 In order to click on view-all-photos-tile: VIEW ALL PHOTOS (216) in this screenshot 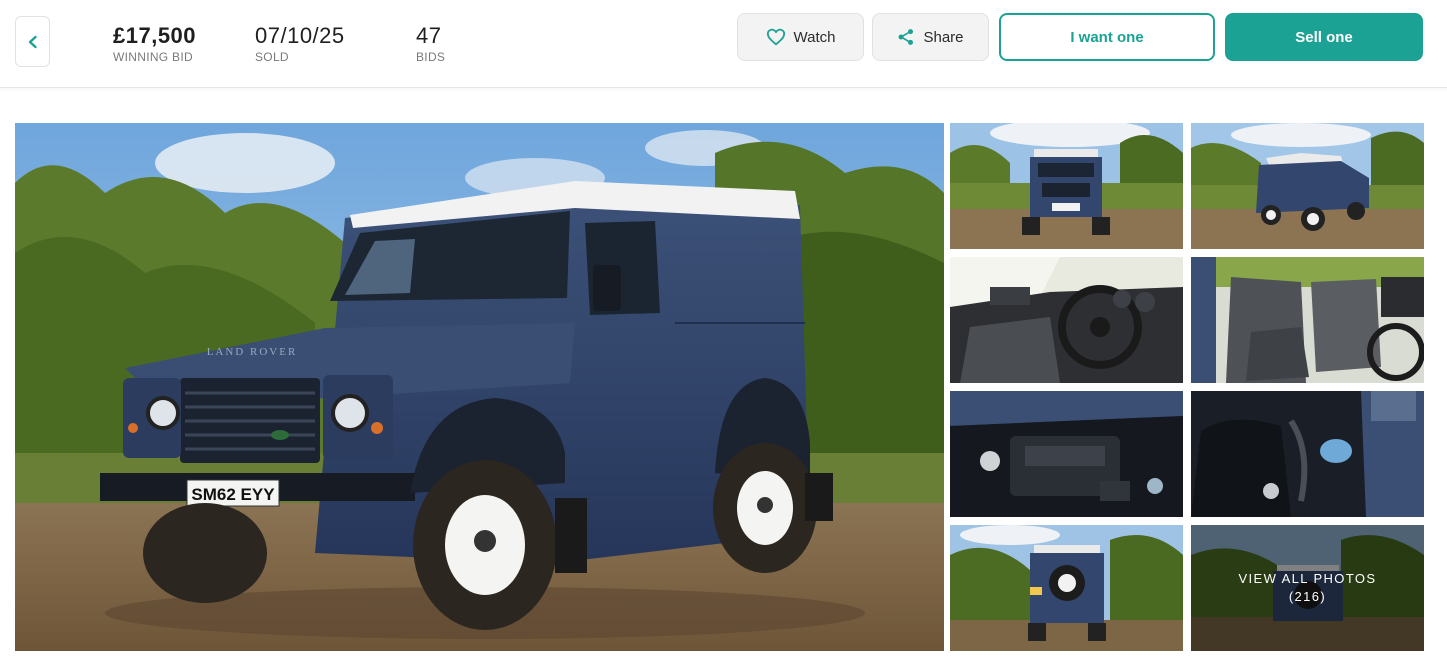, I will do `click(1307, 588)`.